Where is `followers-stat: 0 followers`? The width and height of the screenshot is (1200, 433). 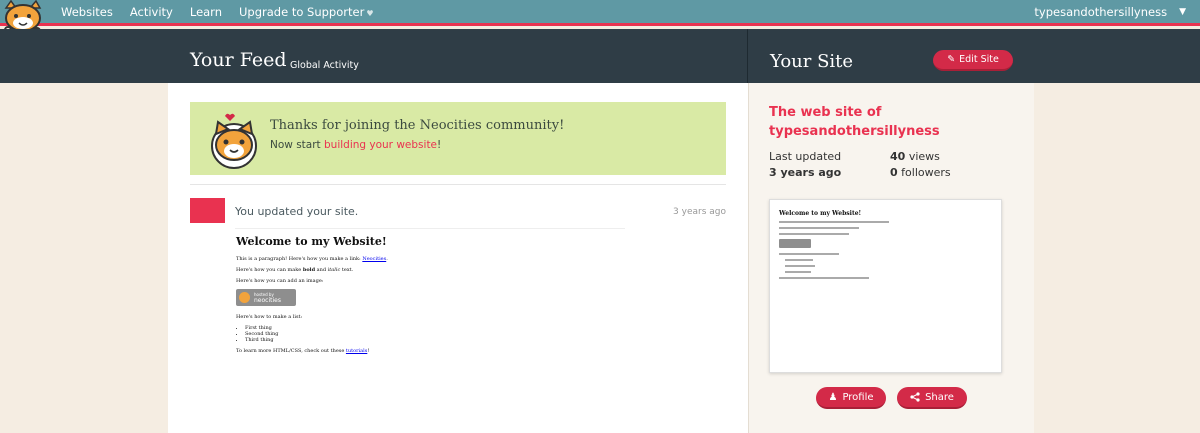 followers-stat: 0 followers is located at coordinates (920, 172).